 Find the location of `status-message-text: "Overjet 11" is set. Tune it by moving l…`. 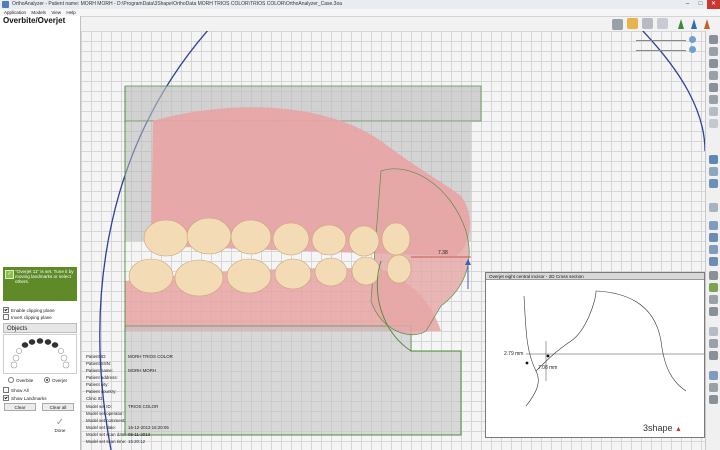

status-message-text: "Overjet 11" is set. Tune it by moving l… is located at coordinates (44, 277).